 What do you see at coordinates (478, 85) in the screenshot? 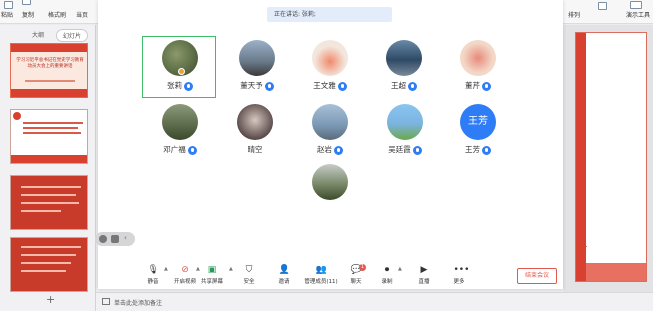
I see `participant-name: 董芹` at bounding box center [478, 85].